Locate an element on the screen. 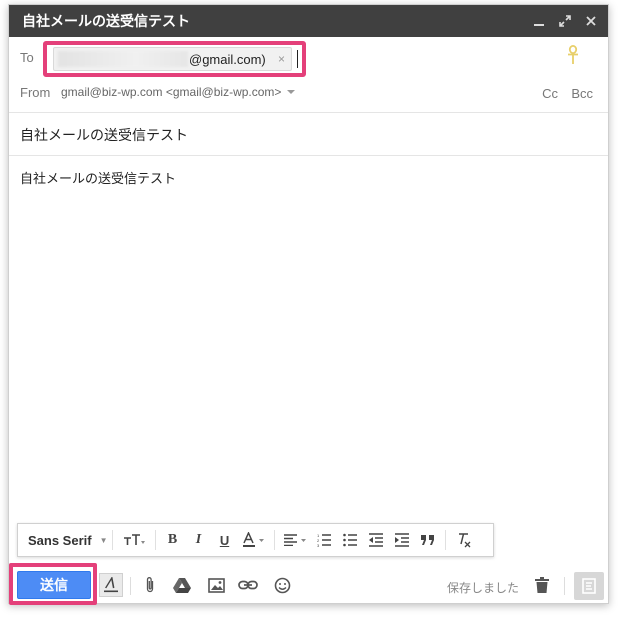 The height and width of the screenshot is (624, 618). from-label: From is located at coordinates (35, 92).